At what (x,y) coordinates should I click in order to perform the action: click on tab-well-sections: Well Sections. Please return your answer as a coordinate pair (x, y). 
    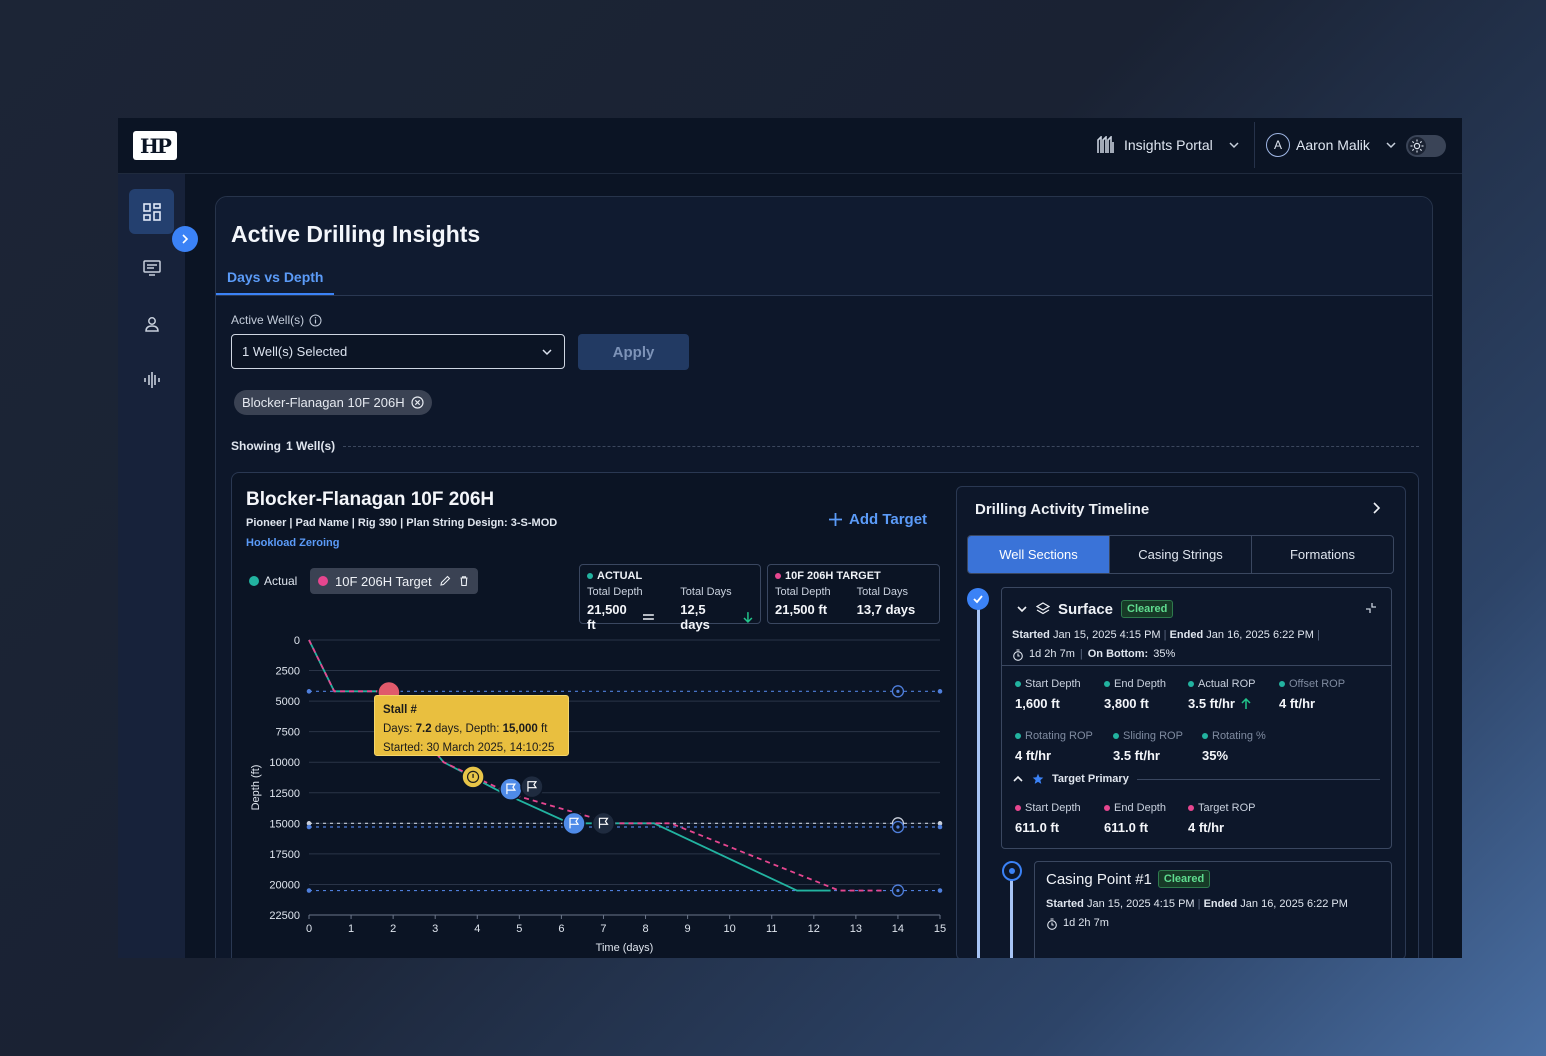
    Looking at the image, I should click on (1039, 554).